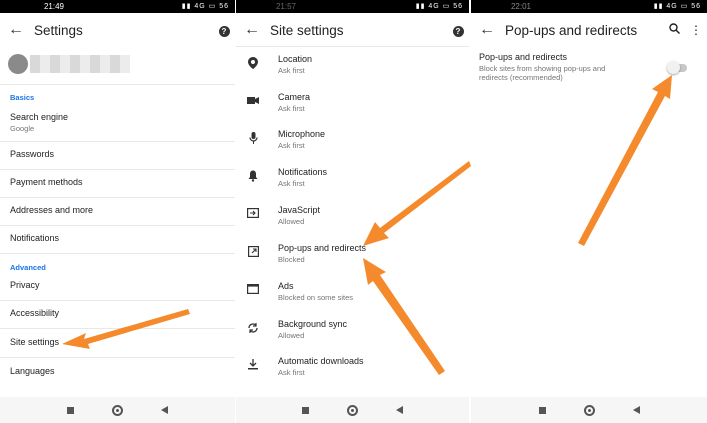 The width and height of the screenshot is (707, 423). What do you see at coordinates (253, 366) in the screenshot?
I see `download-icon` at bounding box center [253, 366].